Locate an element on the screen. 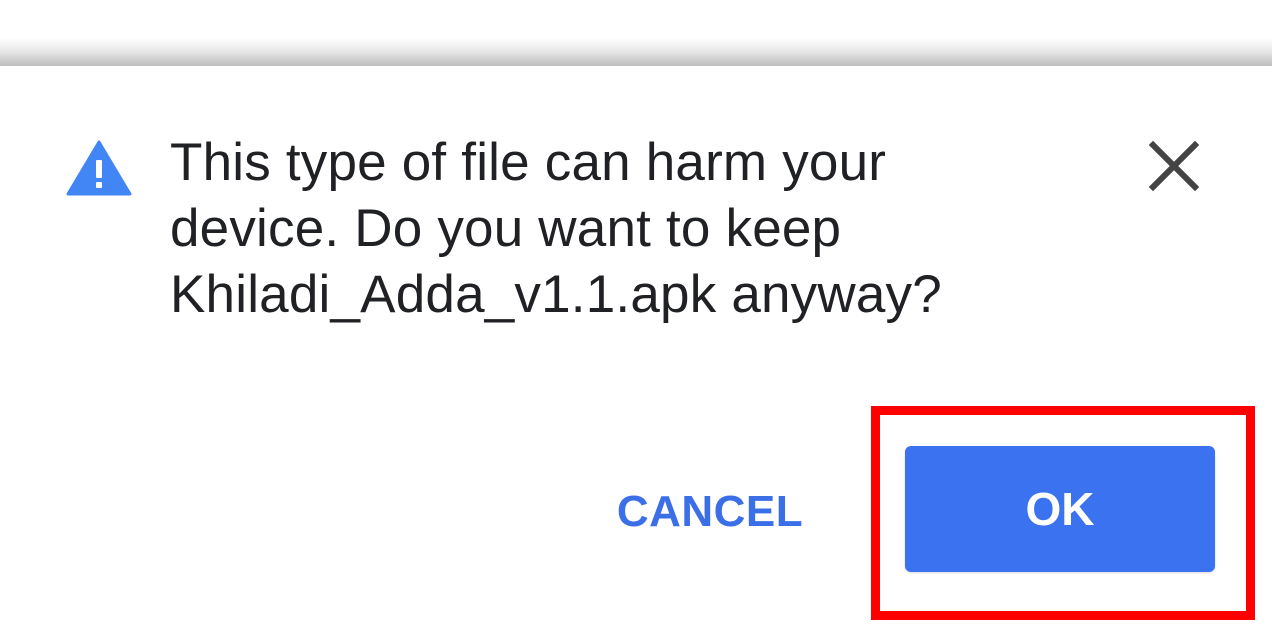  warning-message-line-2: device. Do you want to keep is located at coordinates (506, 228).